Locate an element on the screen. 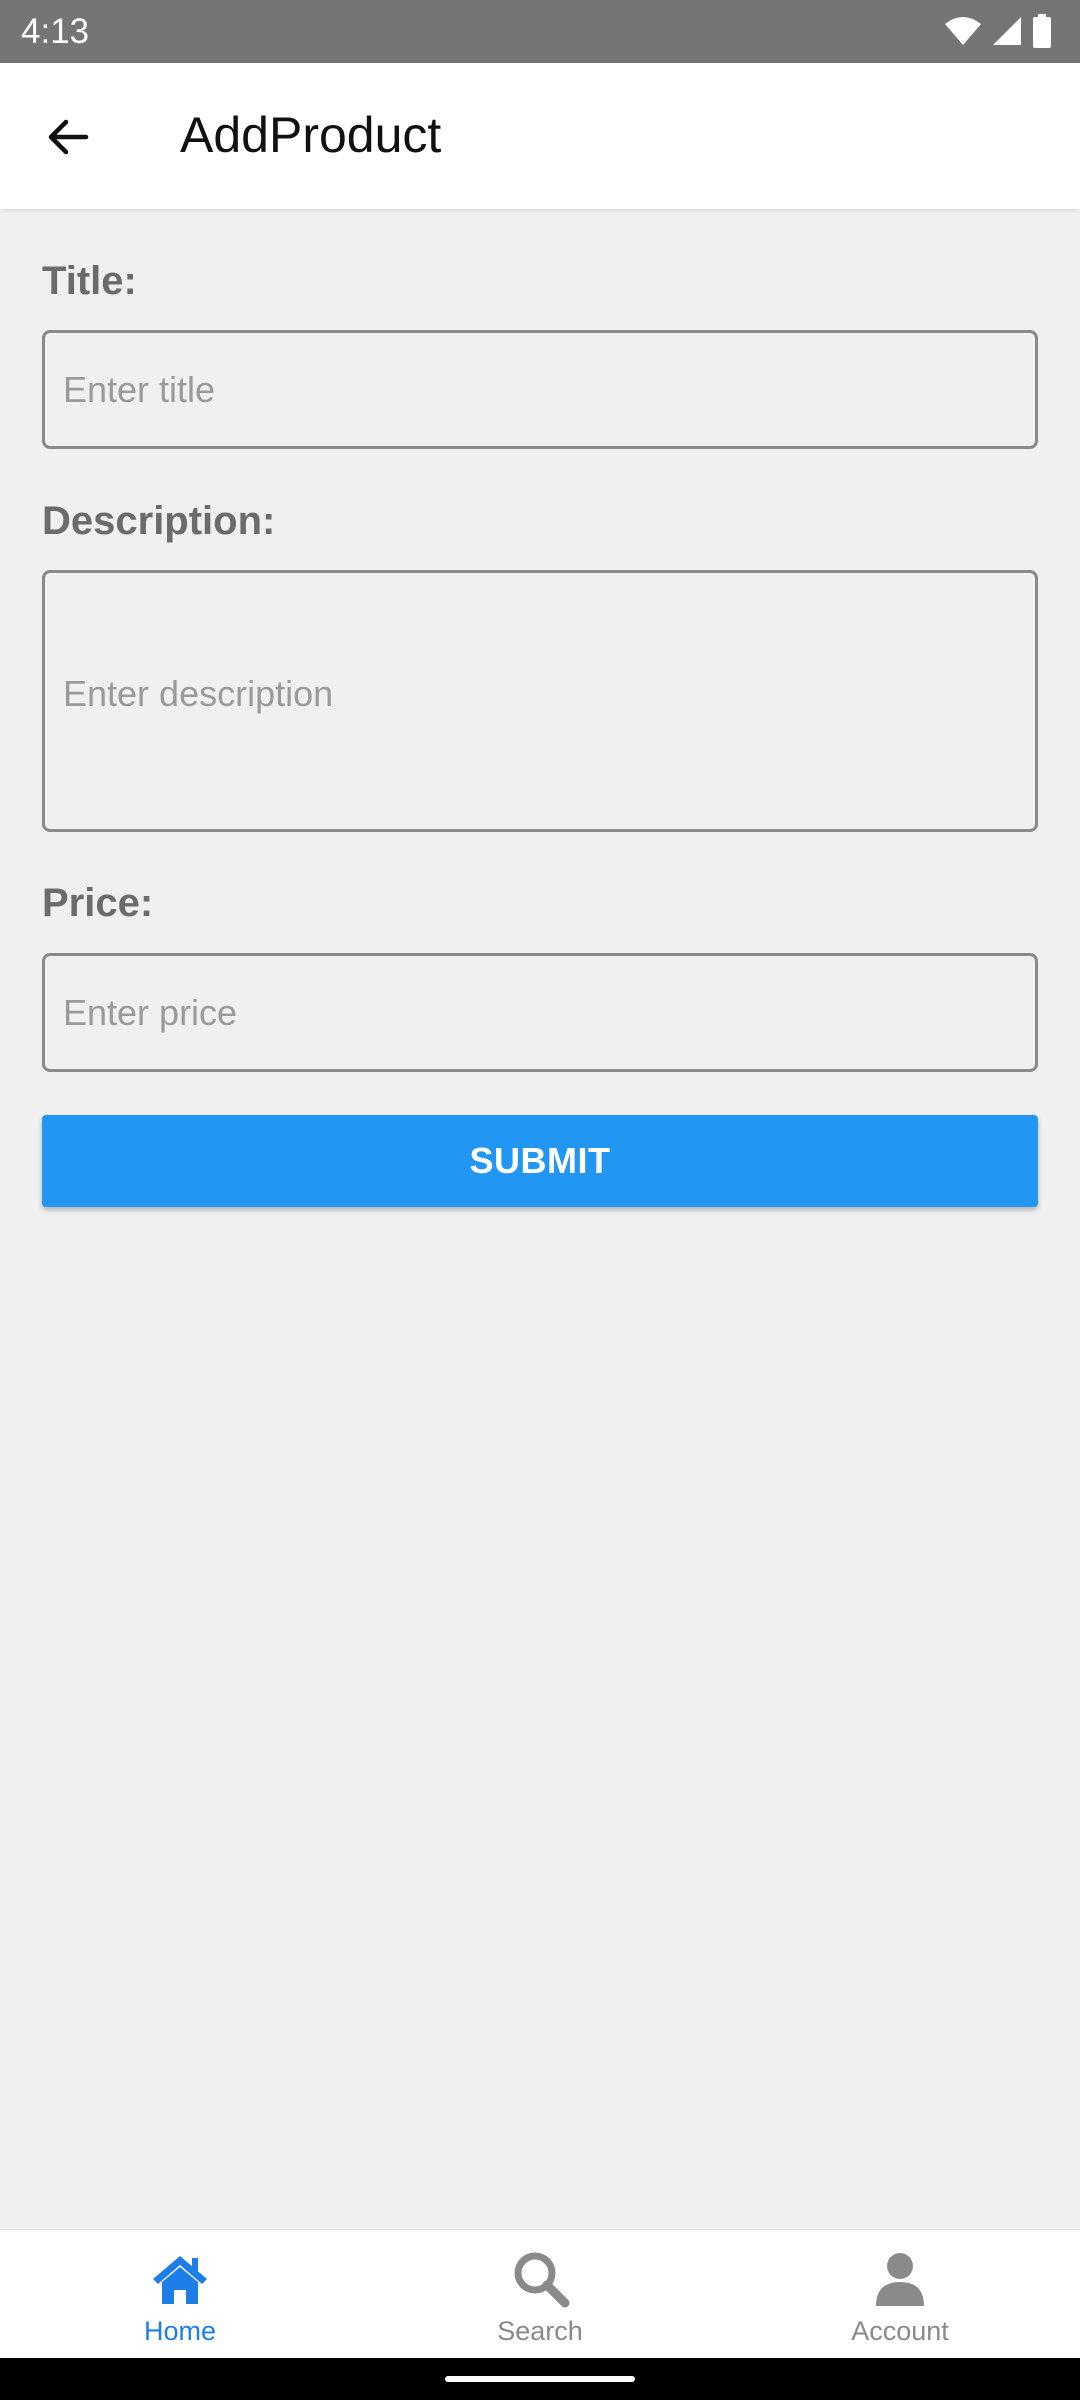 The height and width of the screenshot is (2400, 1080). price-input is located at coordinates (540, 1012).